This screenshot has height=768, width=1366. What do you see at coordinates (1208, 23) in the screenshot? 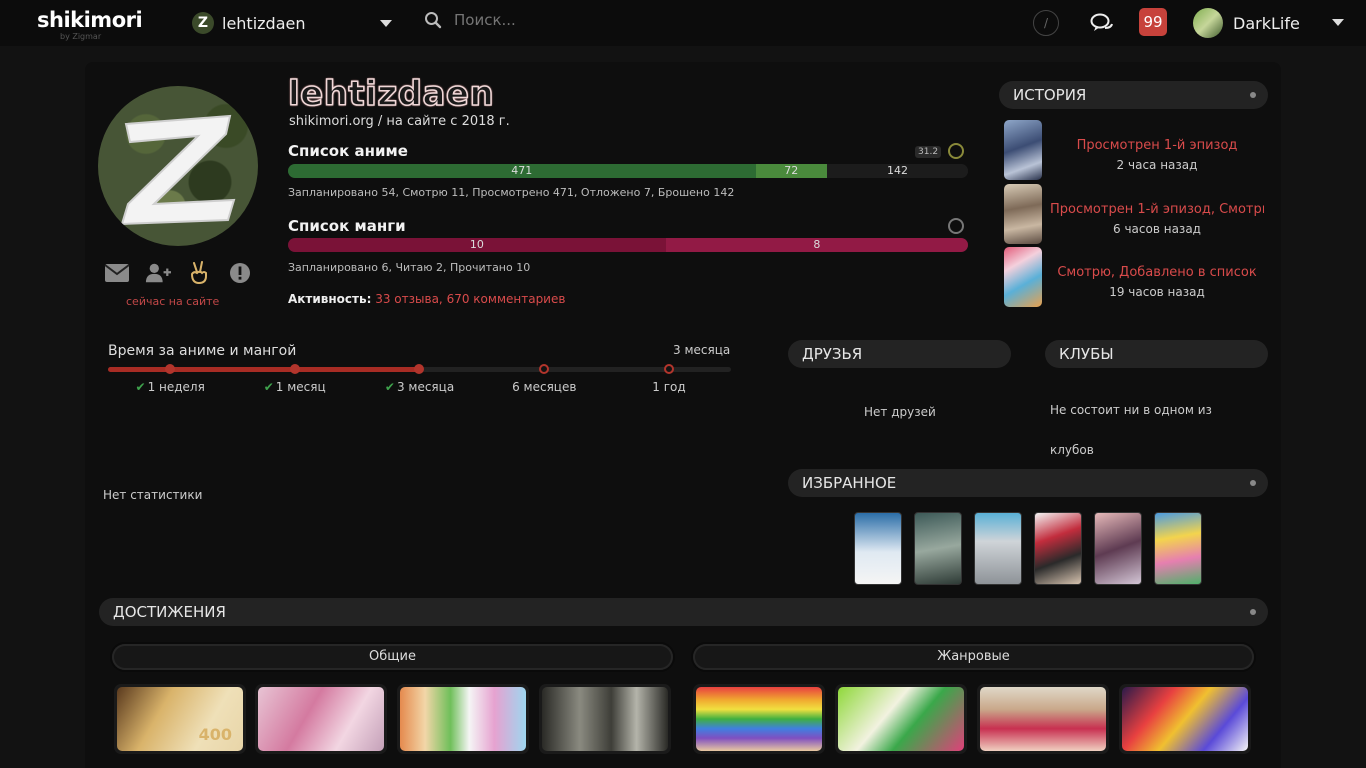
I see `current-user-avatar` at bounding box center [1208, 23].